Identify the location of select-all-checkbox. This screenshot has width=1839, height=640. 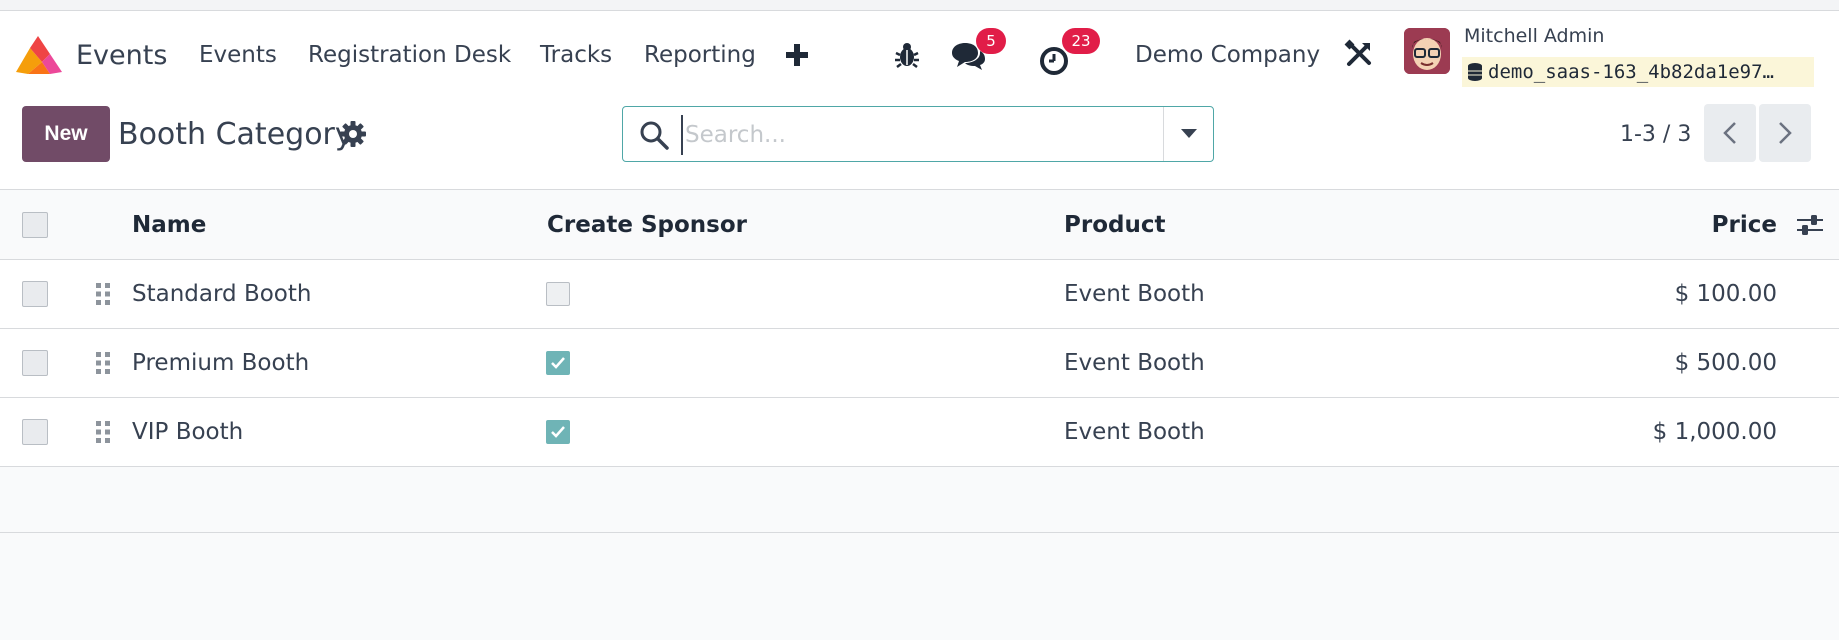
(35, 224).